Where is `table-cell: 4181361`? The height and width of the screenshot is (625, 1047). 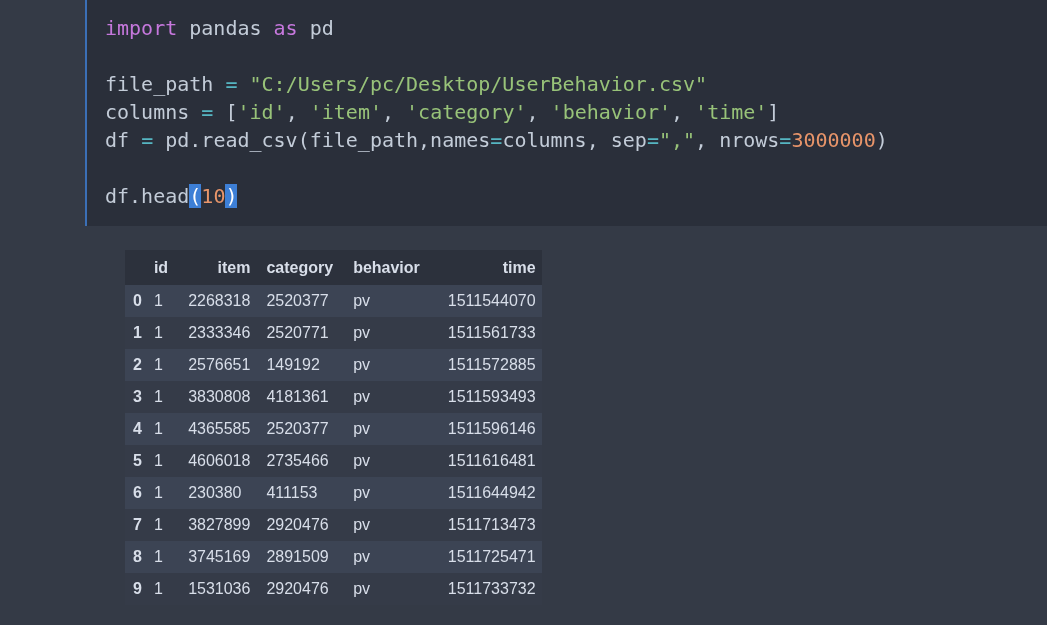 table-cell: 4181361 is located at coordinates (304, 397).